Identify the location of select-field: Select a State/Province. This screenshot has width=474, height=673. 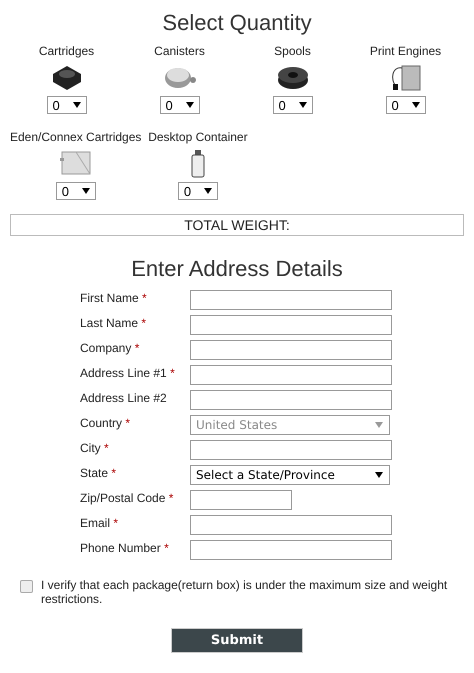
(290, 475).